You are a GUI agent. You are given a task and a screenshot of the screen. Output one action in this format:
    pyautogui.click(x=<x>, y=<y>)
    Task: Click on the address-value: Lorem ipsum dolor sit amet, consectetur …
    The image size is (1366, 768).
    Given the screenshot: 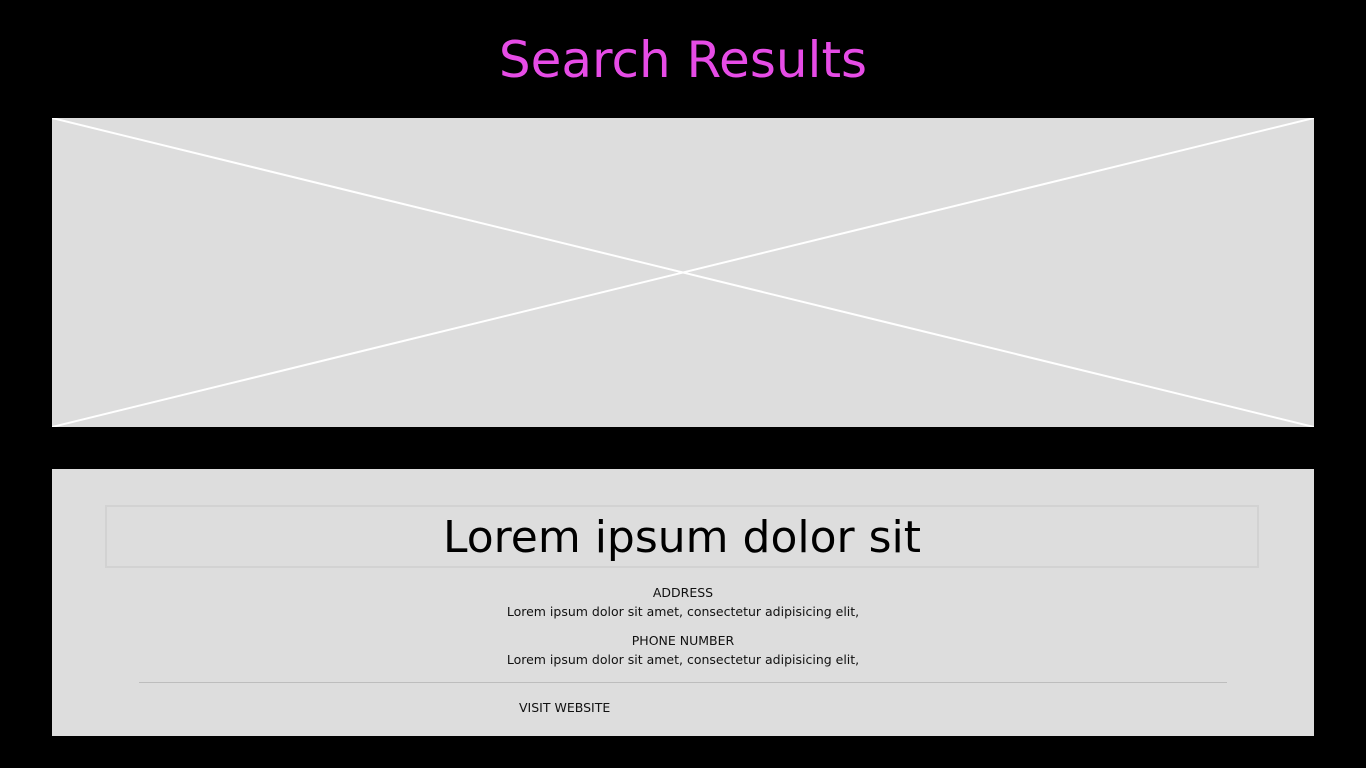 What is the action you would take?
    pyautogui.click(x=683, y=611)
    